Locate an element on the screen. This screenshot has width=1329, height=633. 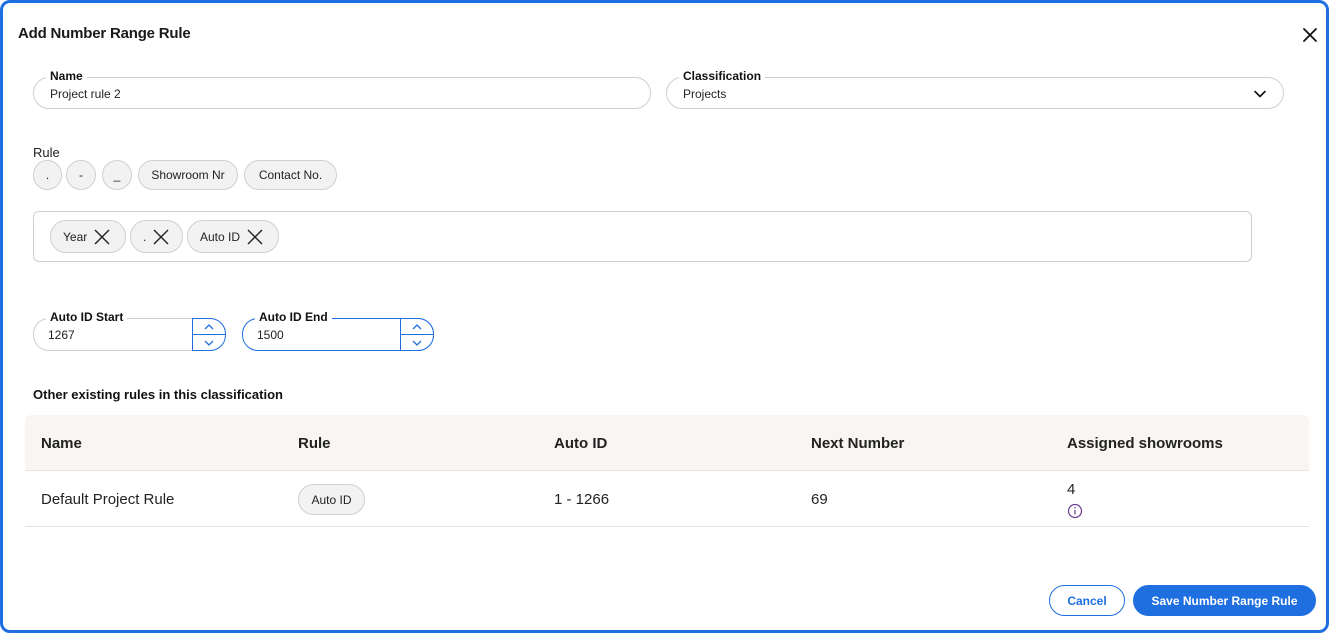
column-header-next-number: Next Number is located at coordinates (858, 443).